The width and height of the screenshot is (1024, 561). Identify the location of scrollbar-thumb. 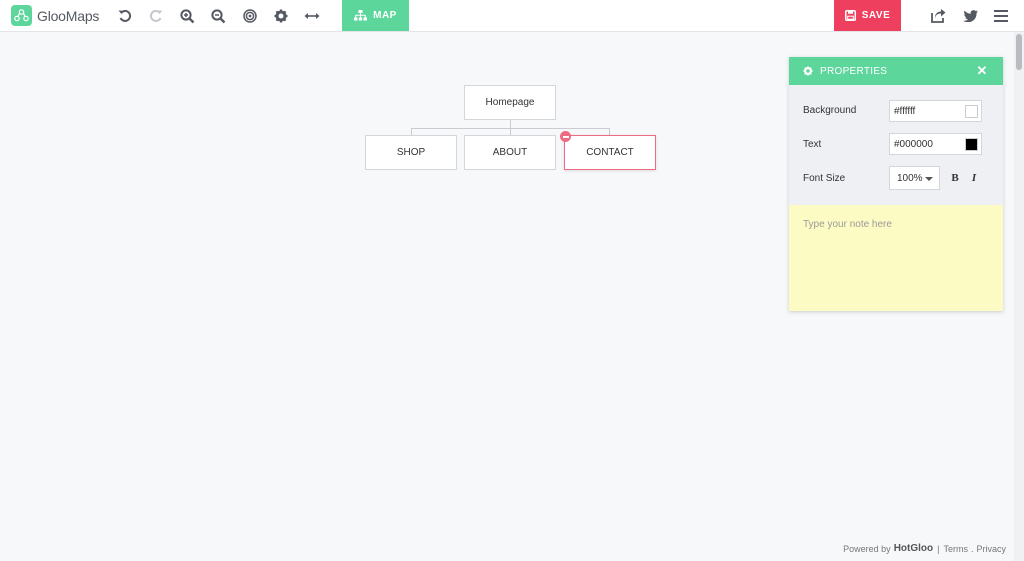
(1019, 52).